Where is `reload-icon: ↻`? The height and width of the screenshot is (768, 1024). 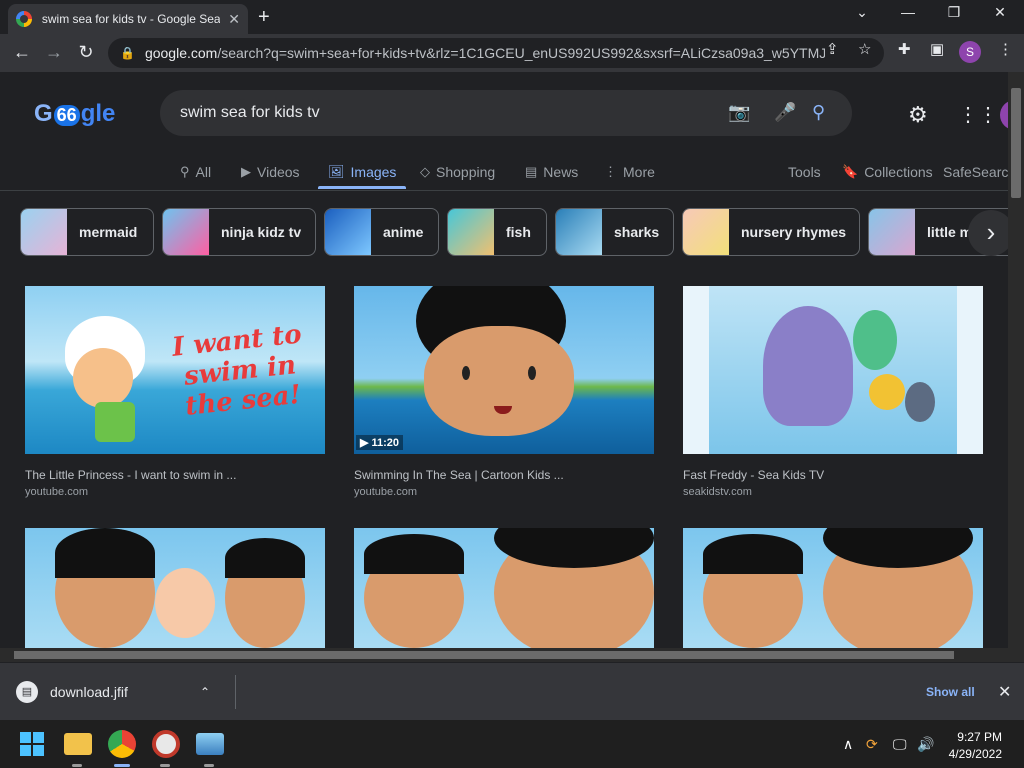 reload-icon: ↻ is located at coordinates (86, 52).